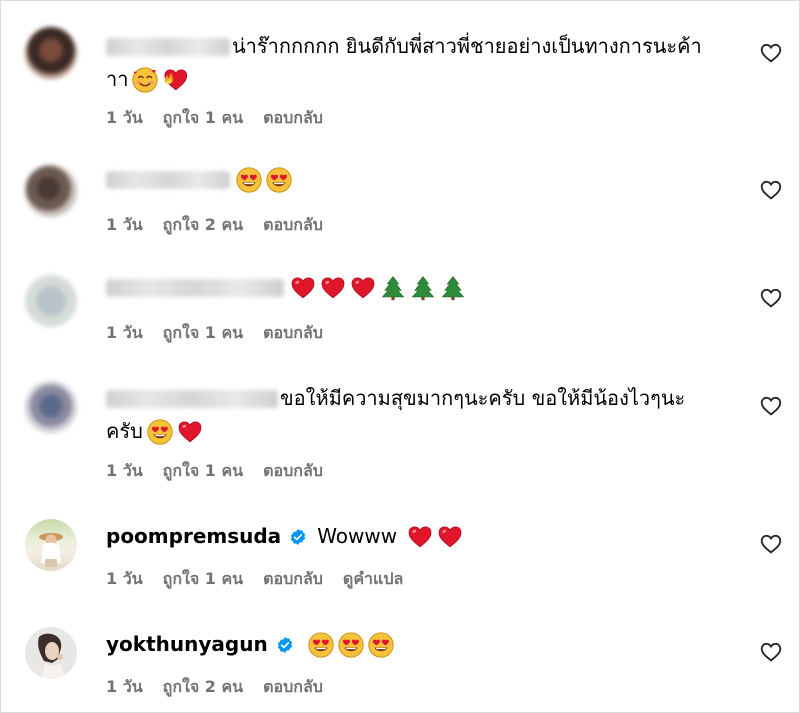 This screenshot has width=800, height=713. I want to click on username: poompremsuda, so click(193, 536).